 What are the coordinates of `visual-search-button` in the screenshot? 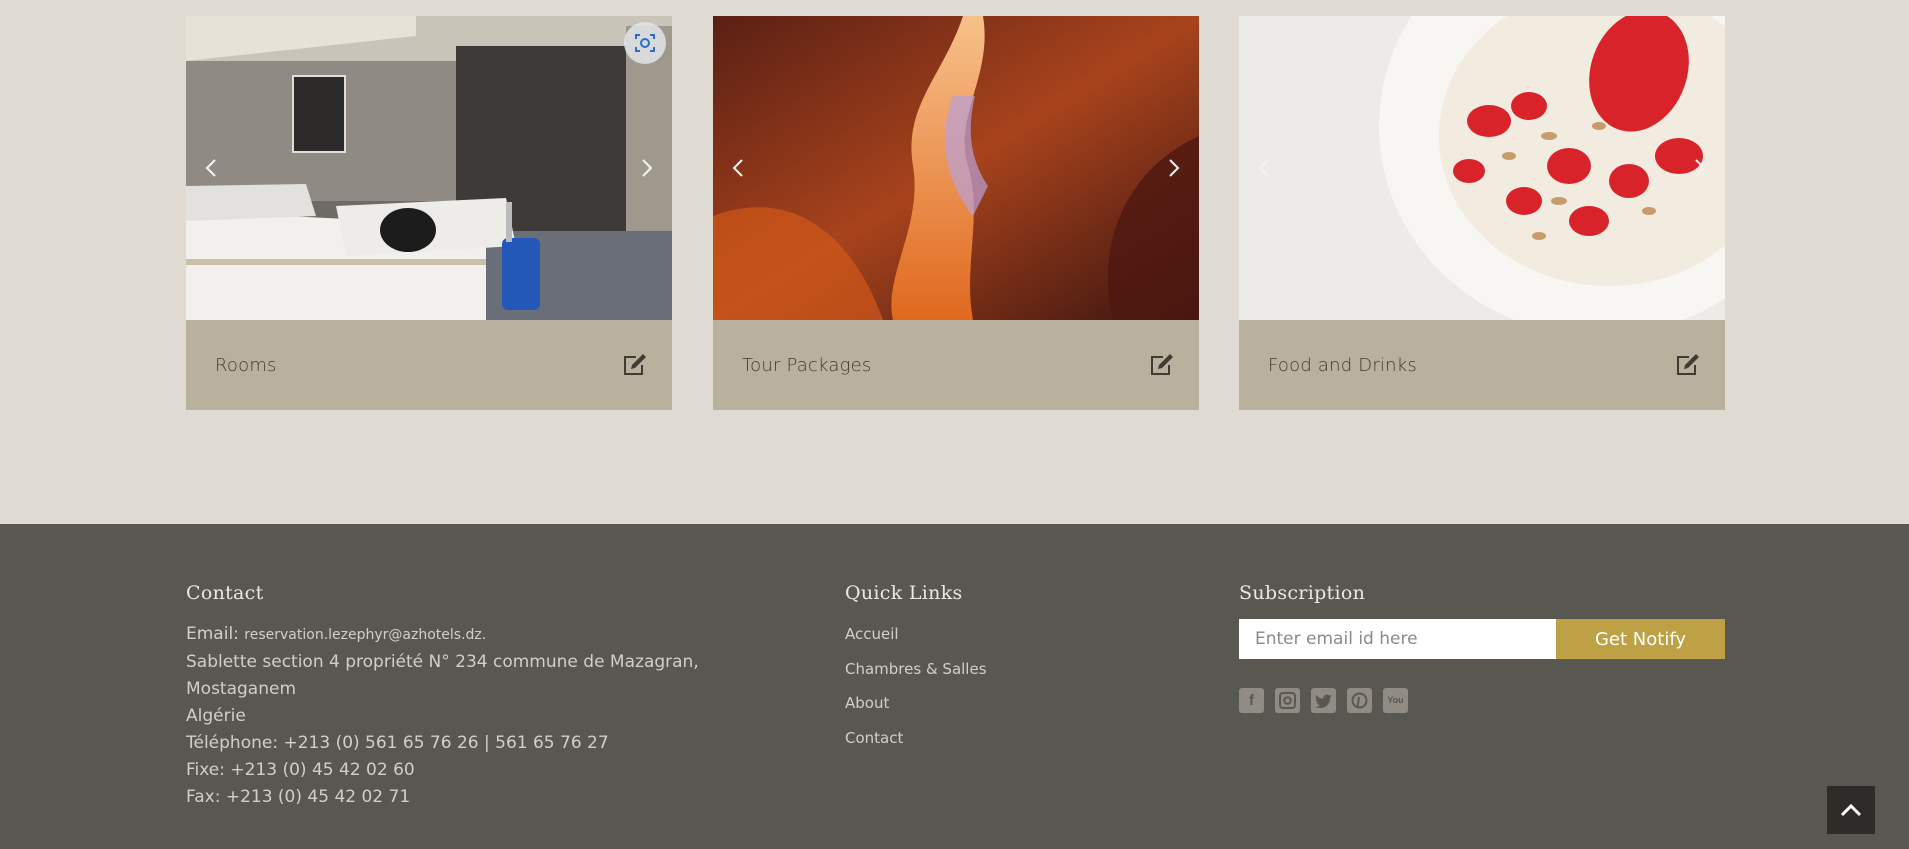 It's located at (645, 43).